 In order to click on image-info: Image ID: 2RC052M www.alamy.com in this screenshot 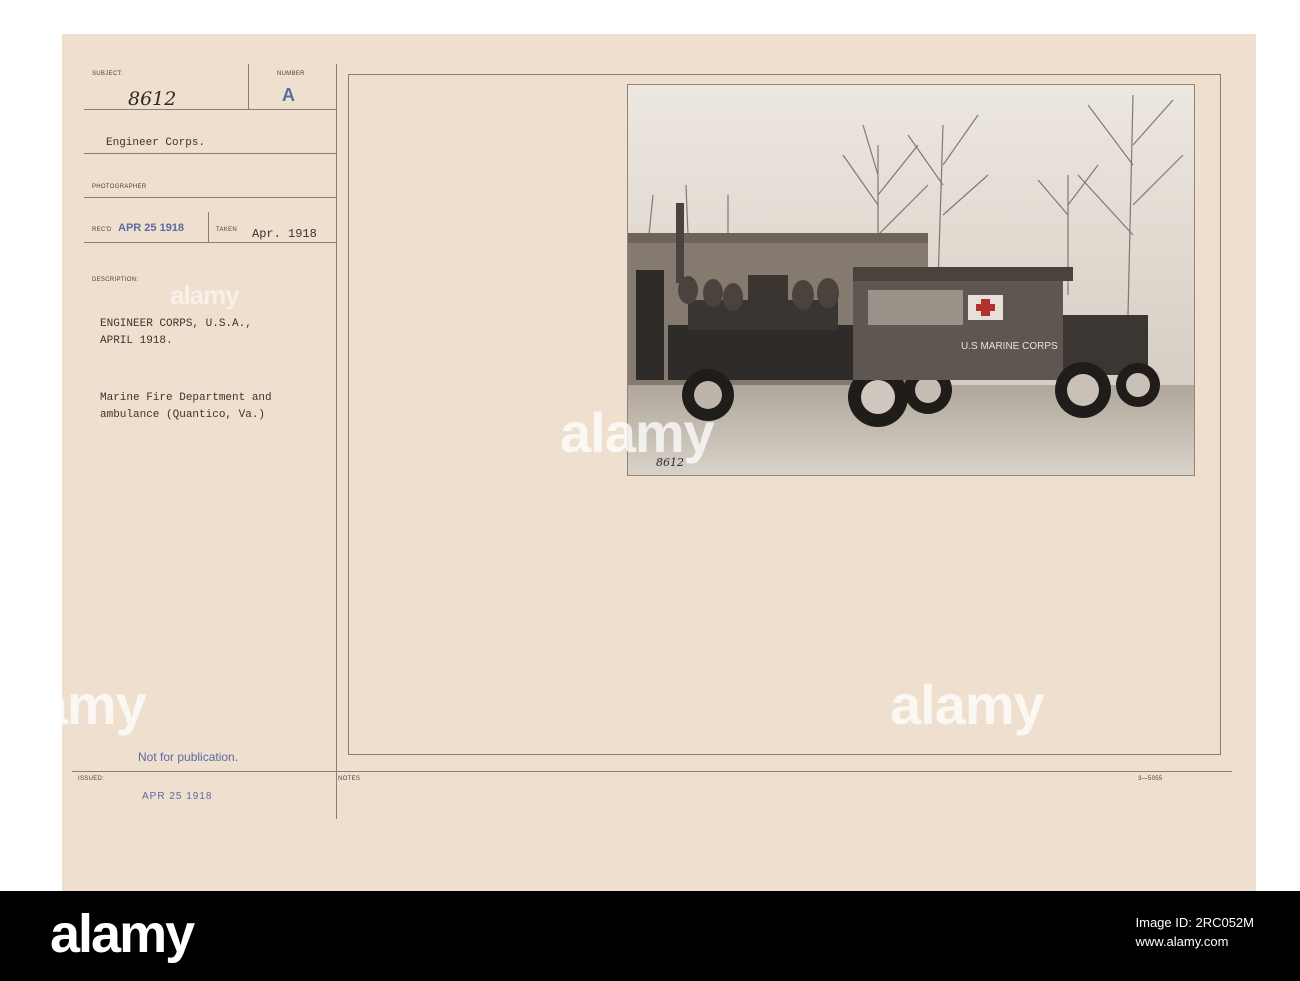, I will do `click(1195, 932)`.